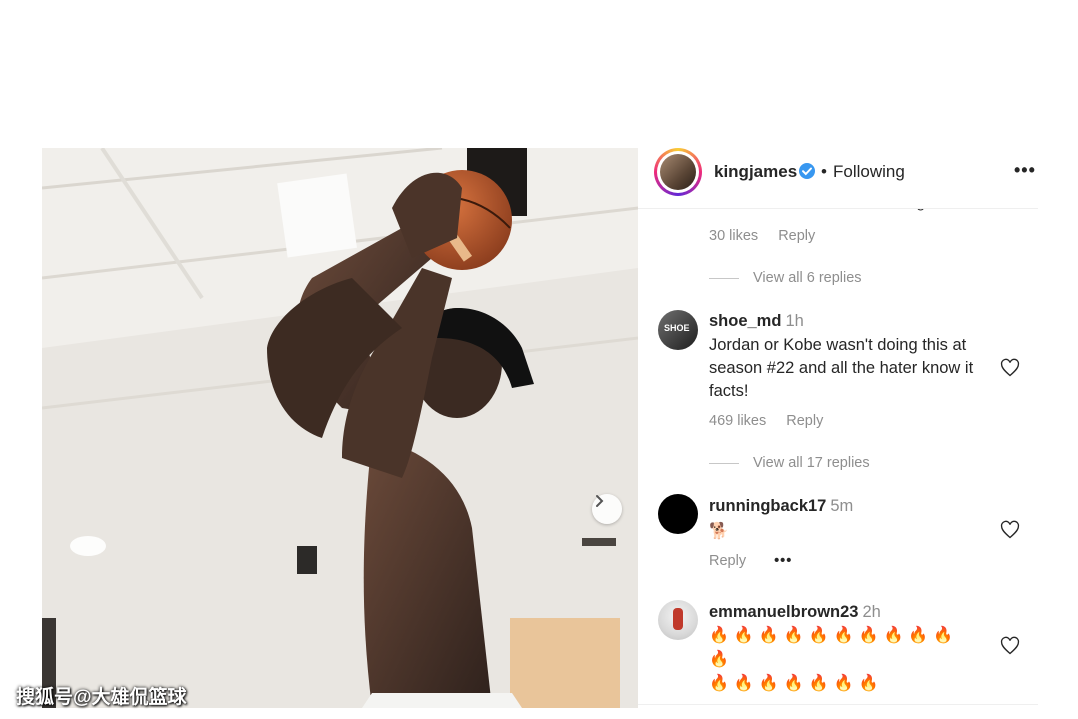 The width and height of the screenshot is (1078, 719). I want to click on comment-username: runningback17 5m, so click(781, 506).